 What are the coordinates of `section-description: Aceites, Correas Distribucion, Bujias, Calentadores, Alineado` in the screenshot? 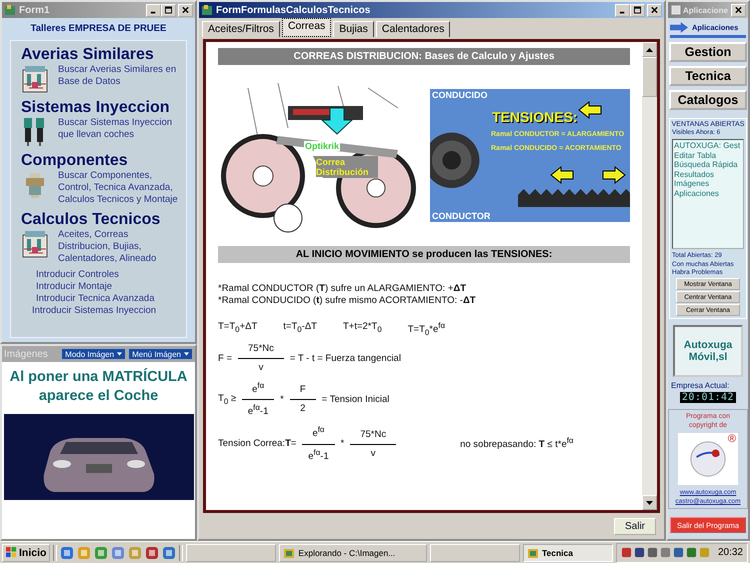 It's located at (119, 247).